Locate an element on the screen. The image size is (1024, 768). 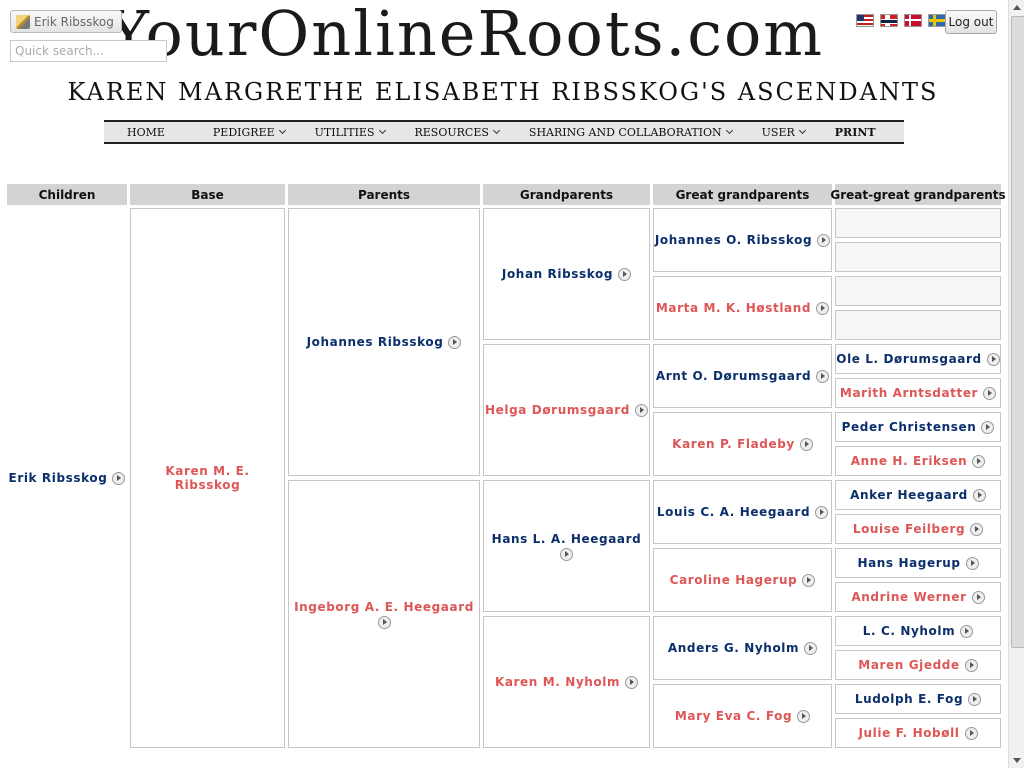
person-cell: Karen M. Nyholm is located at coordinates (566, 682).